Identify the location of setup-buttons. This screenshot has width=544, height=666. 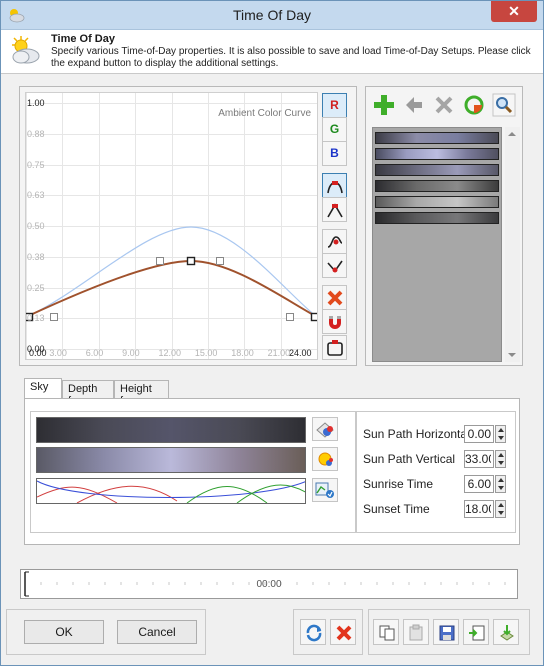
(449, 632).